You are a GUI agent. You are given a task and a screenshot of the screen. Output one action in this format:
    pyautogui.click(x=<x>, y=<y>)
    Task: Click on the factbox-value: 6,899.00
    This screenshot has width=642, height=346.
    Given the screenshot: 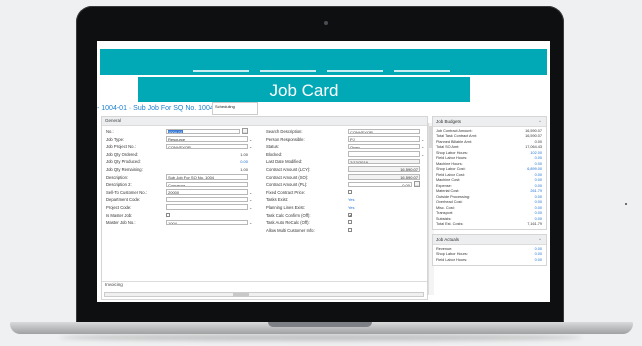 What is the action you would take?
    pyautogui.click(x=534, y=169)
    